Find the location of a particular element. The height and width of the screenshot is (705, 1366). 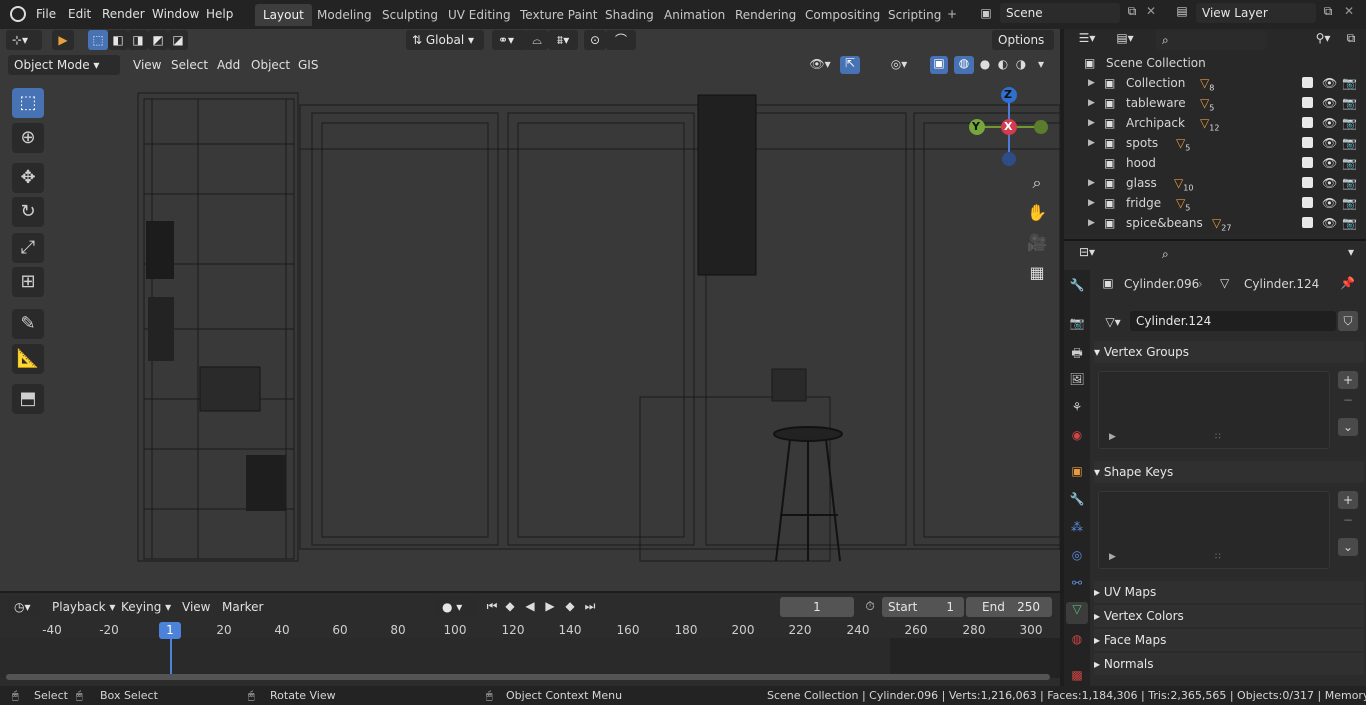

current-frame-field: 1 is located at coordinates (817, 607).